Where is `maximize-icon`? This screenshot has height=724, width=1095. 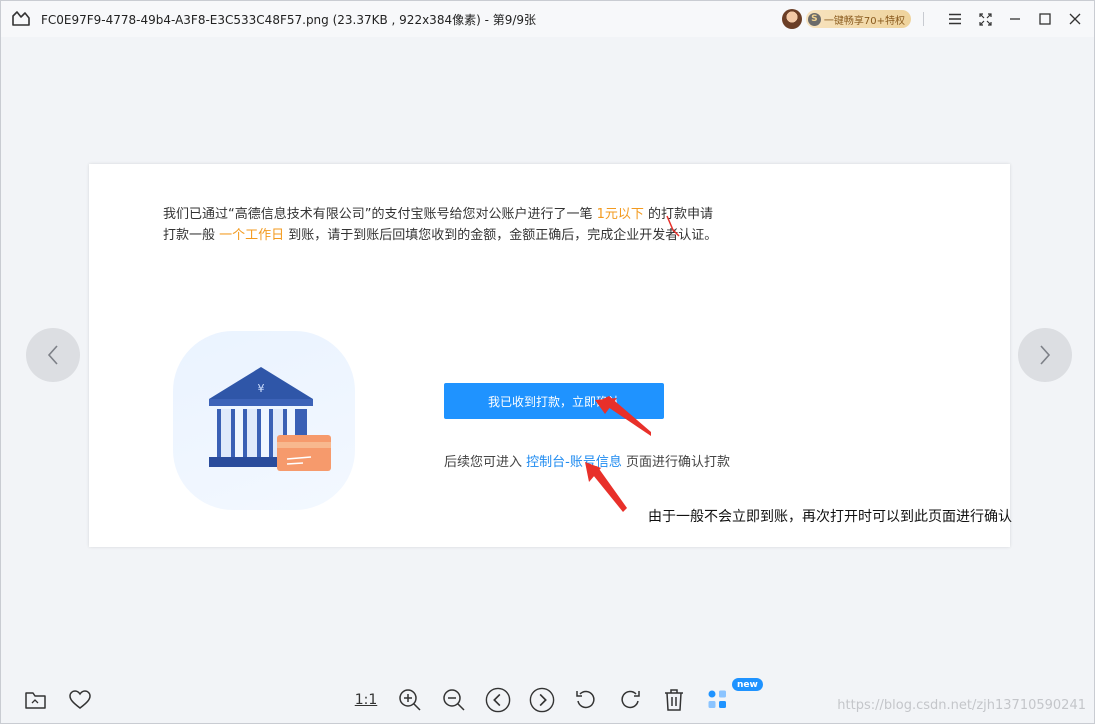
maximize-icon is located at coordinates (1045, 19).